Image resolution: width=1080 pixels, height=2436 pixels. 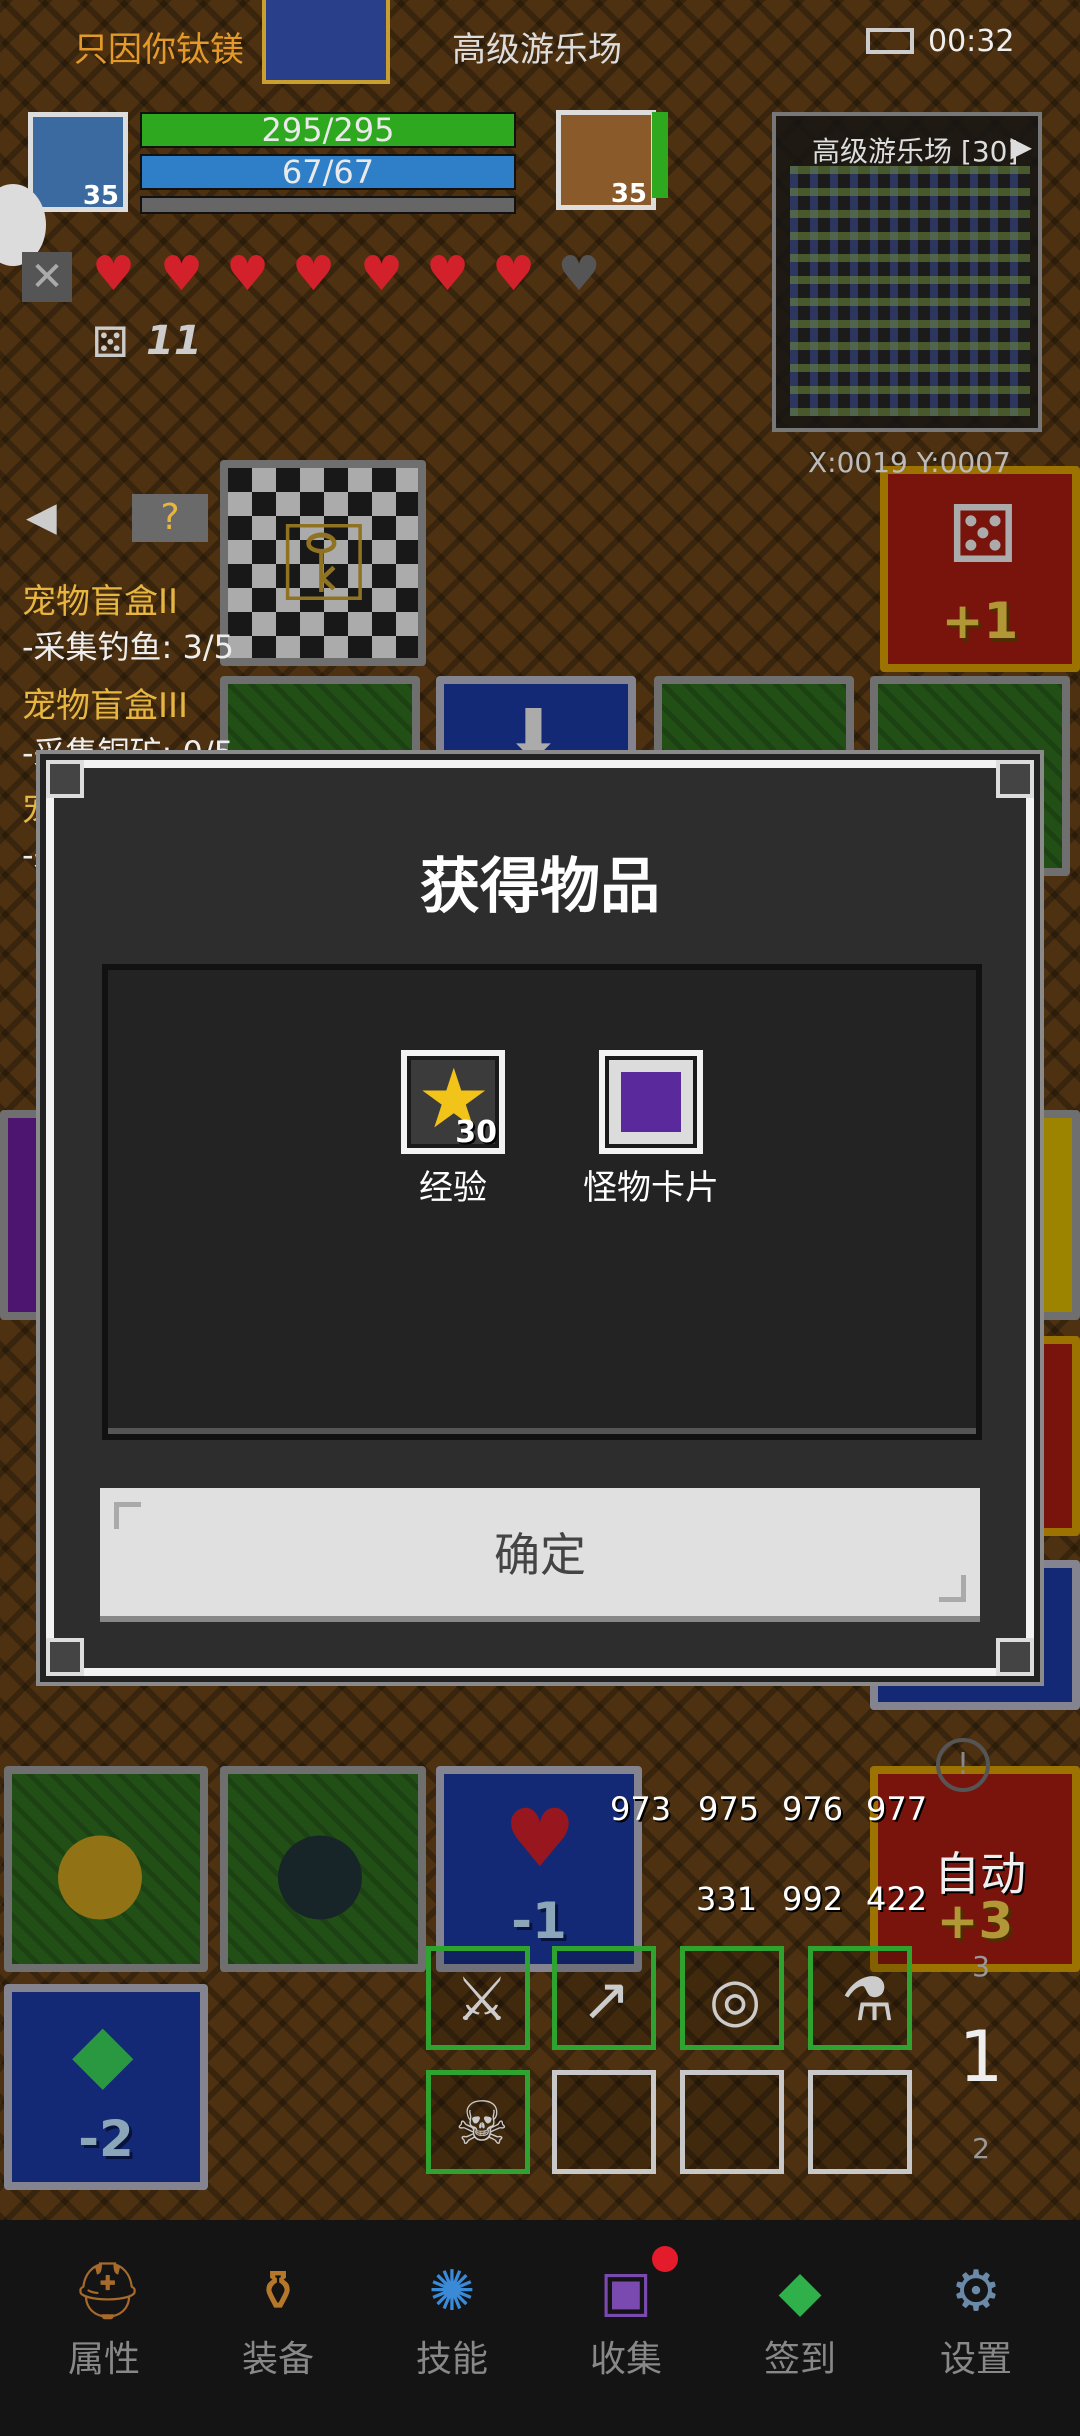 I want to click on item-quantity: 30, so click(x=476, y=1132).